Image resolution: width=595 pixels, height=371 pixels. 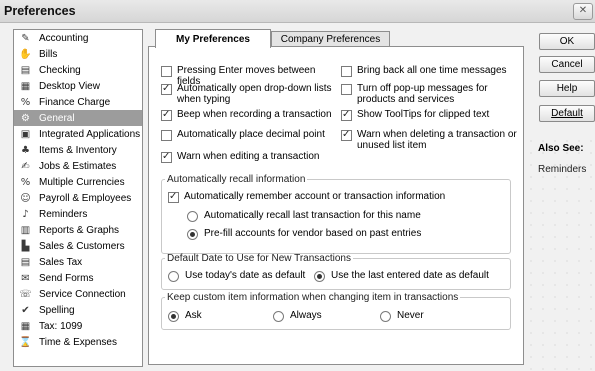 I want to click on radio-always: Always, so click(x=308, y=316).